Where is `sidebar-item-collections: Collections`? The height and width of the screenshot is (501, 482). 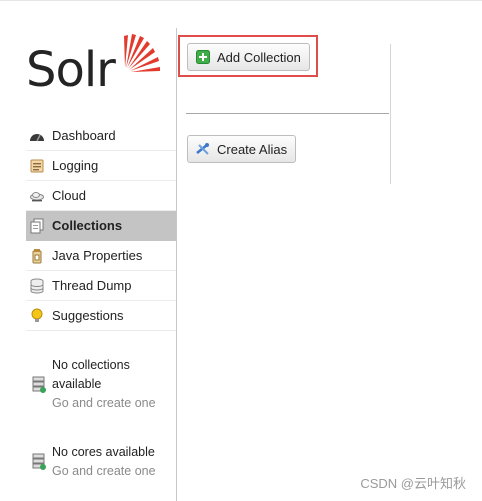 sidebar-item-collections: Collections is located at coordinates (101, 226).